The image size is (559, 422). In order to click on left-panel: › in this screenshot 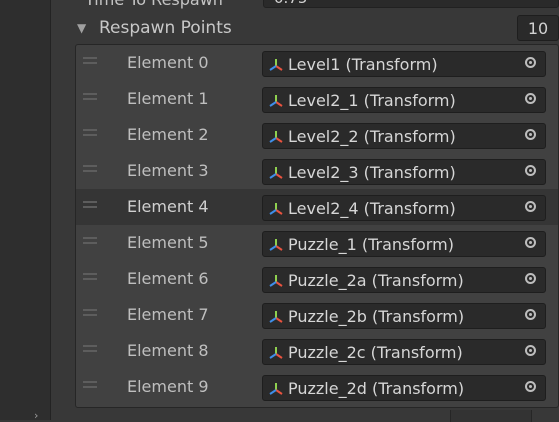, I will do `click(25, 211)`.